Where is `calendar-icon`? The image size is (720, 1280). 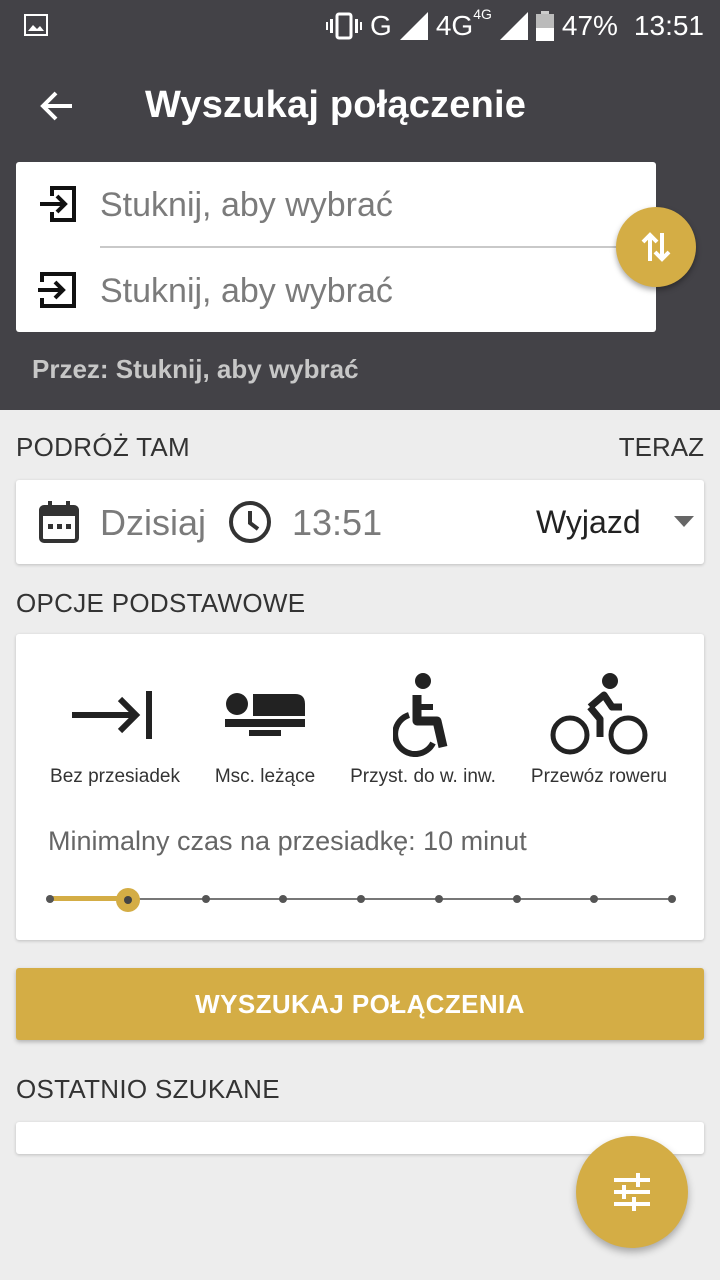 calendar-icon is located at coordinates (59, 522).